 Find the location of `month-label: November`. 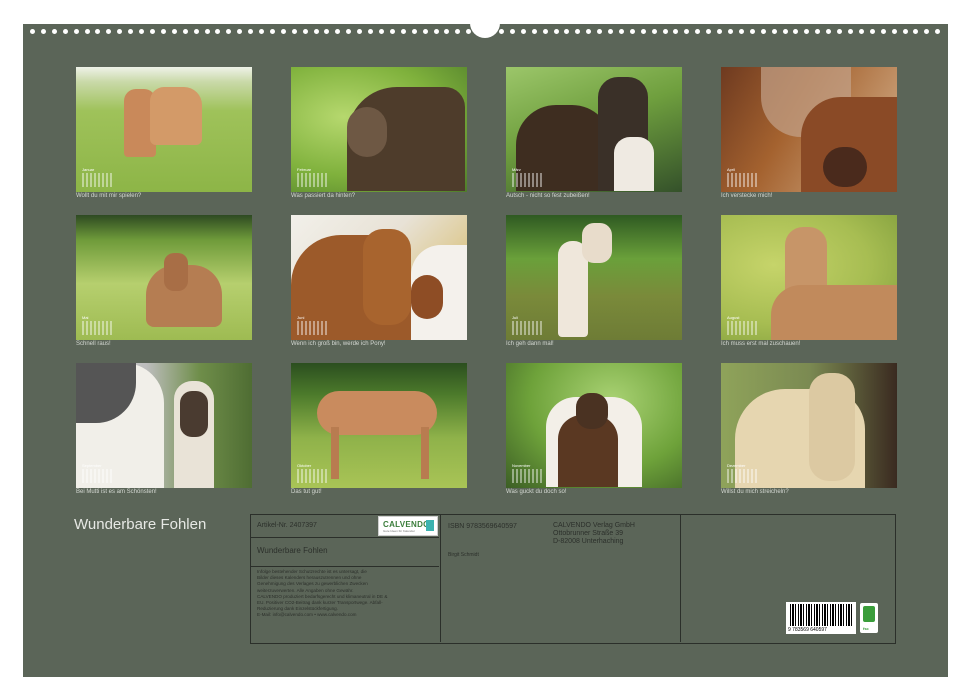

month-label: November is located at coordinates (521, 465).